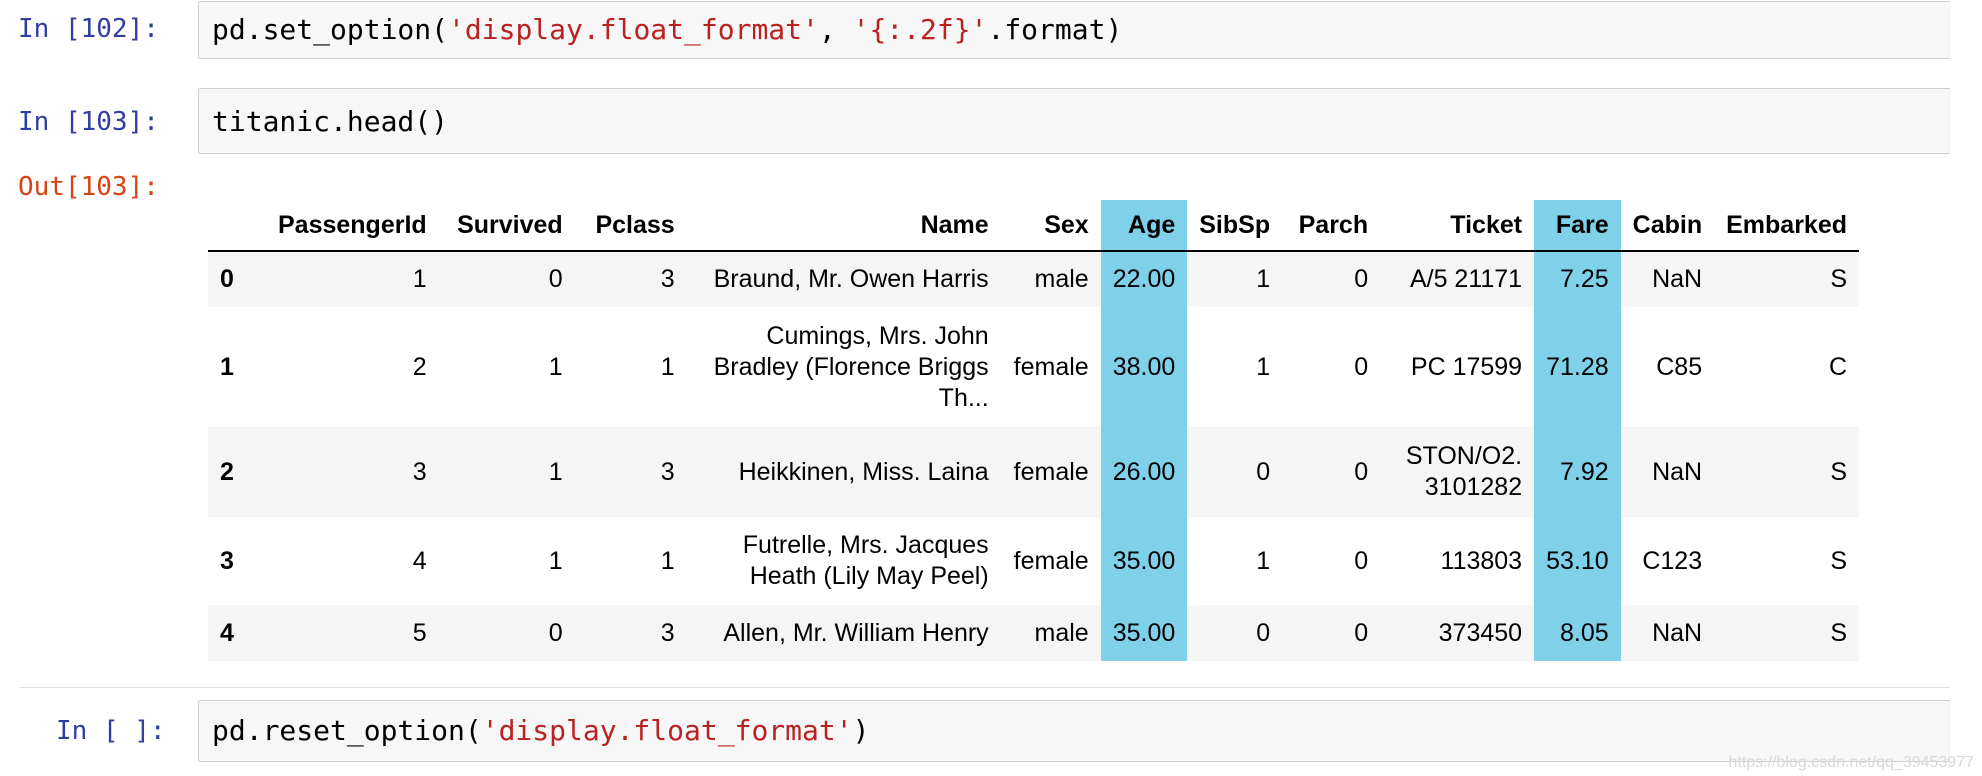 The image size is (1982, 776). I want to click on cell-survived: 0, so click(555, 279).